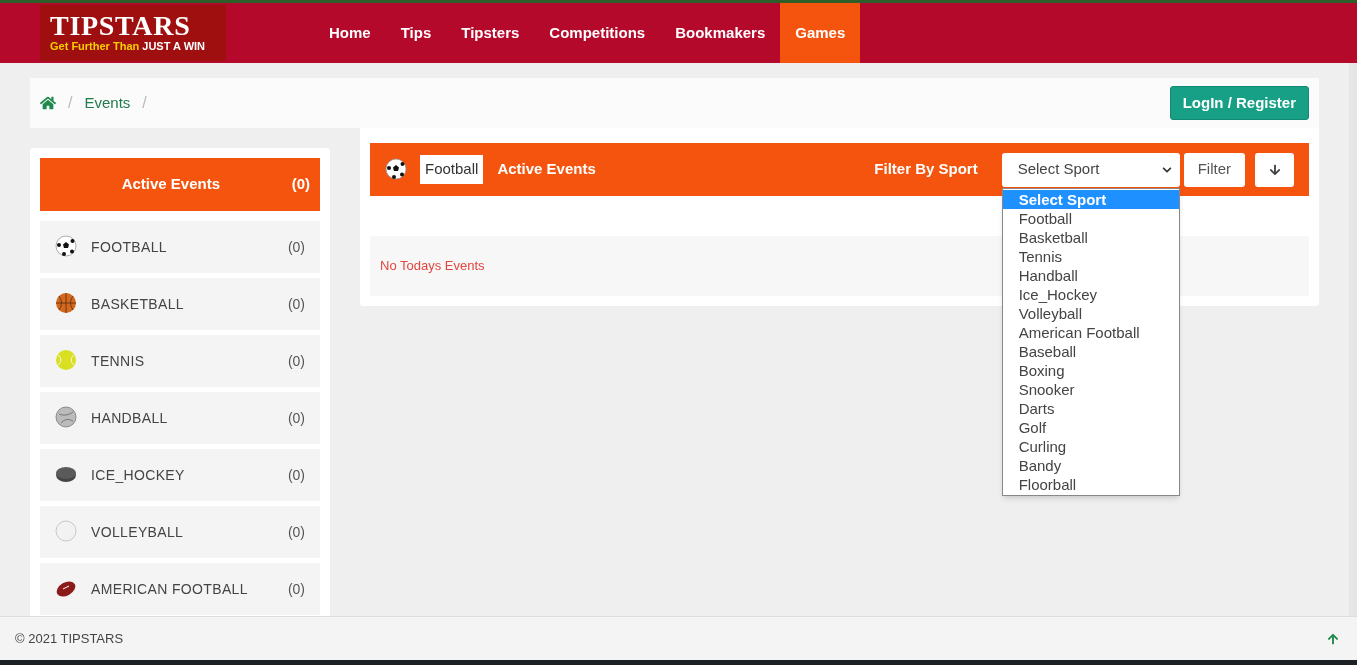 The width and height of the screenshot is (1357, 665). I want to click on scroll-to-top-icon, so click(1333, 638).